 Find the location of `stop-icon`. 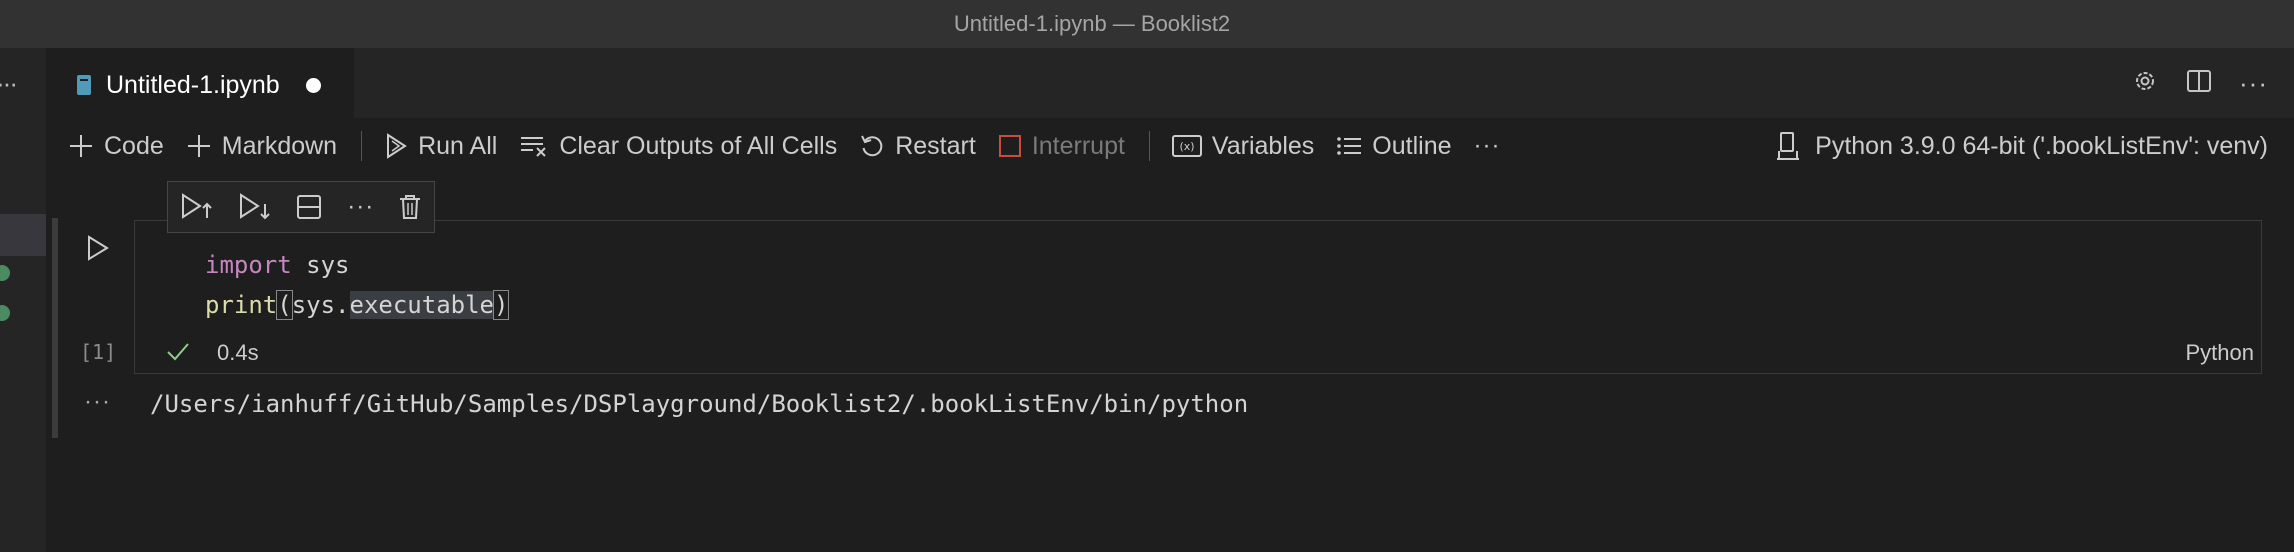

stop-icon is located at coordinates (1009, 146).